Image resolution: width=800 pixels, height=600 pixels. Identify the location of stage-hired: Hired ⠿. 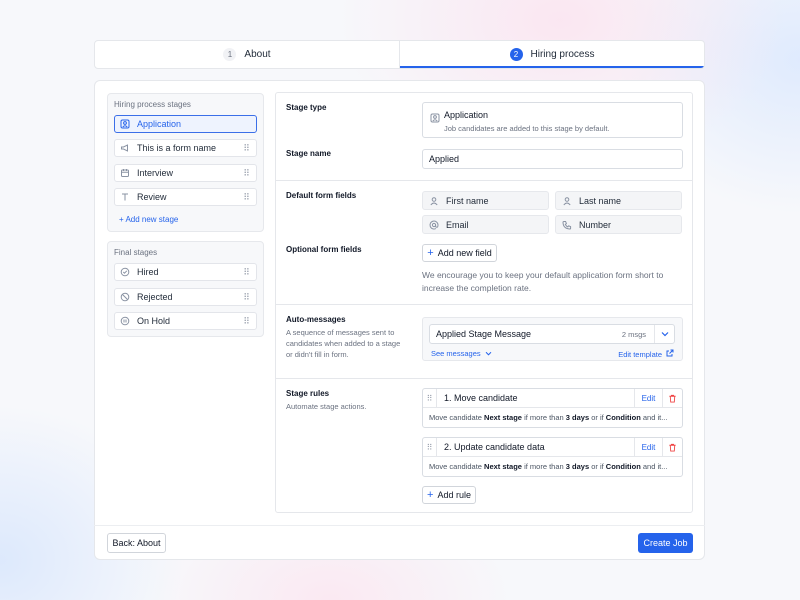
(185, 272).